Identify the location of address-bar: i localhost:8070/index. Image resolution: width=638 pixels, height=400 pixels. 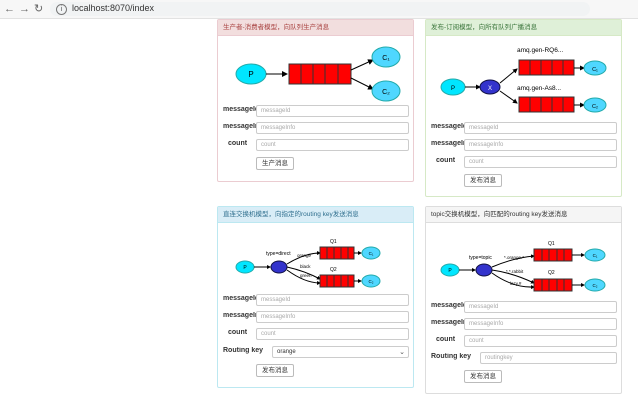
(320, 9).